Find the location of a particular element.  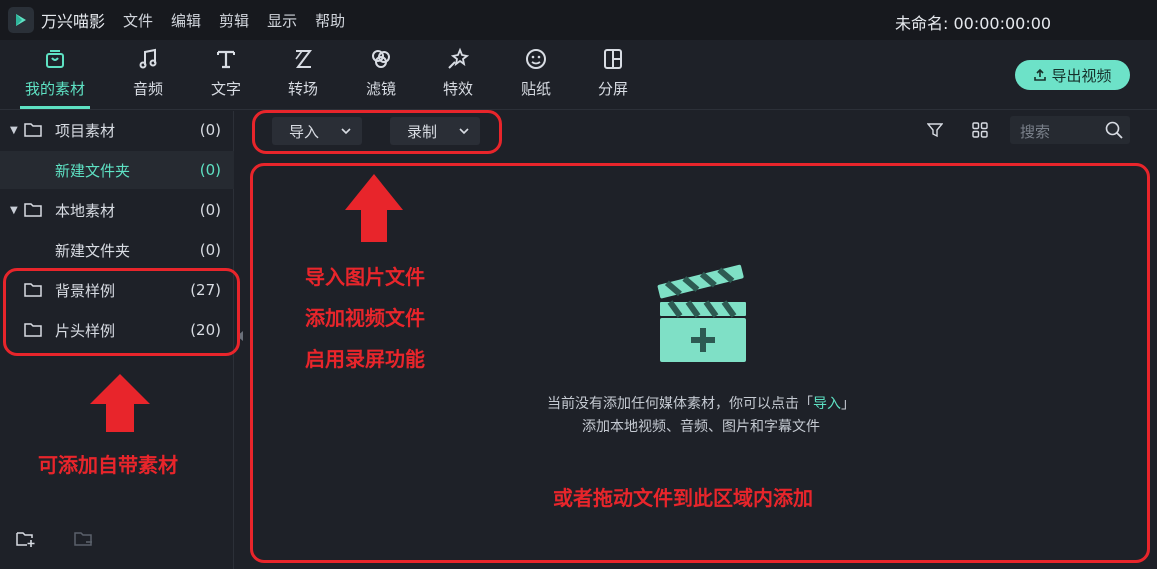

tab-label: 文字 is located at coordinates (225, 89).